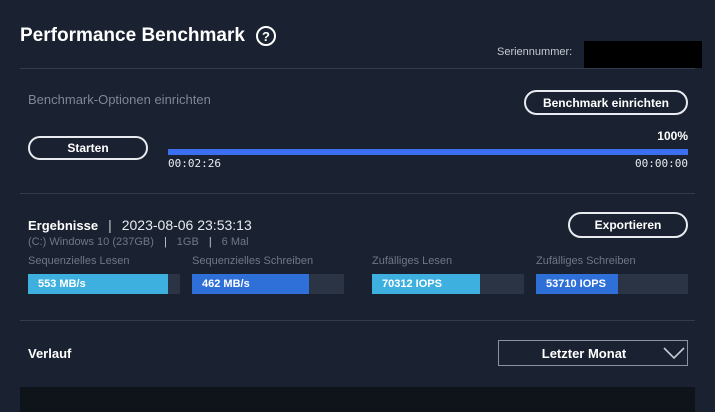  I want to click on history-chart-panel, so click(357, 399).